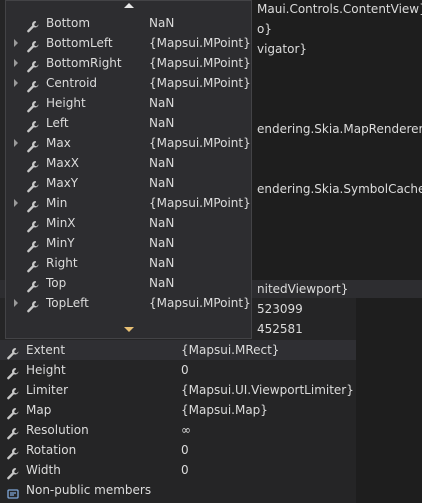 Image resolution: width=422 pixels, height=503 pixels. I want to click on member-row-rotation: Rotation 0, so click(178, 450).